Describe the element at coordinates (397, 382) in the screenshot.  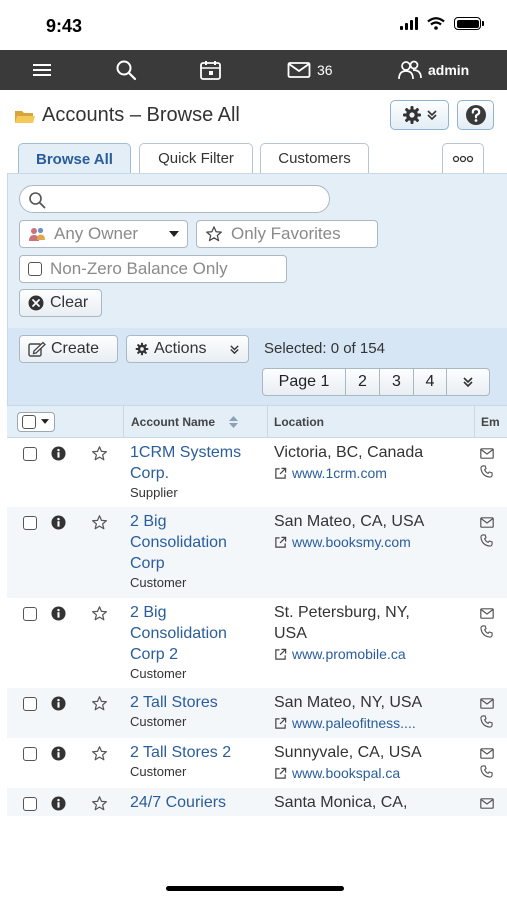
I see `pagination-page-3: 3` at that location.